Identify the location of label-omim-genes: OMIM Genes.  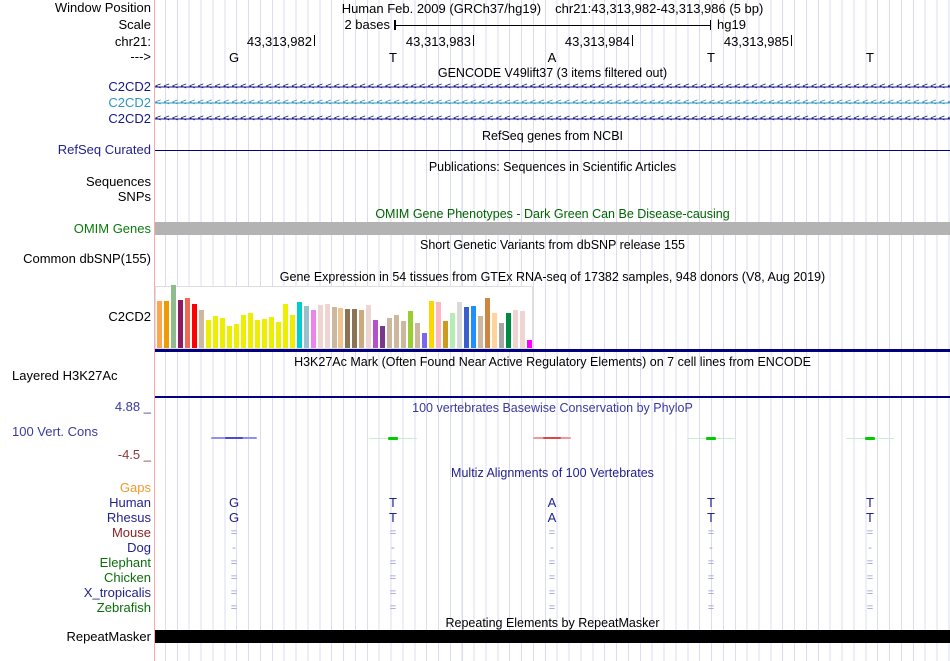
(112, 228).